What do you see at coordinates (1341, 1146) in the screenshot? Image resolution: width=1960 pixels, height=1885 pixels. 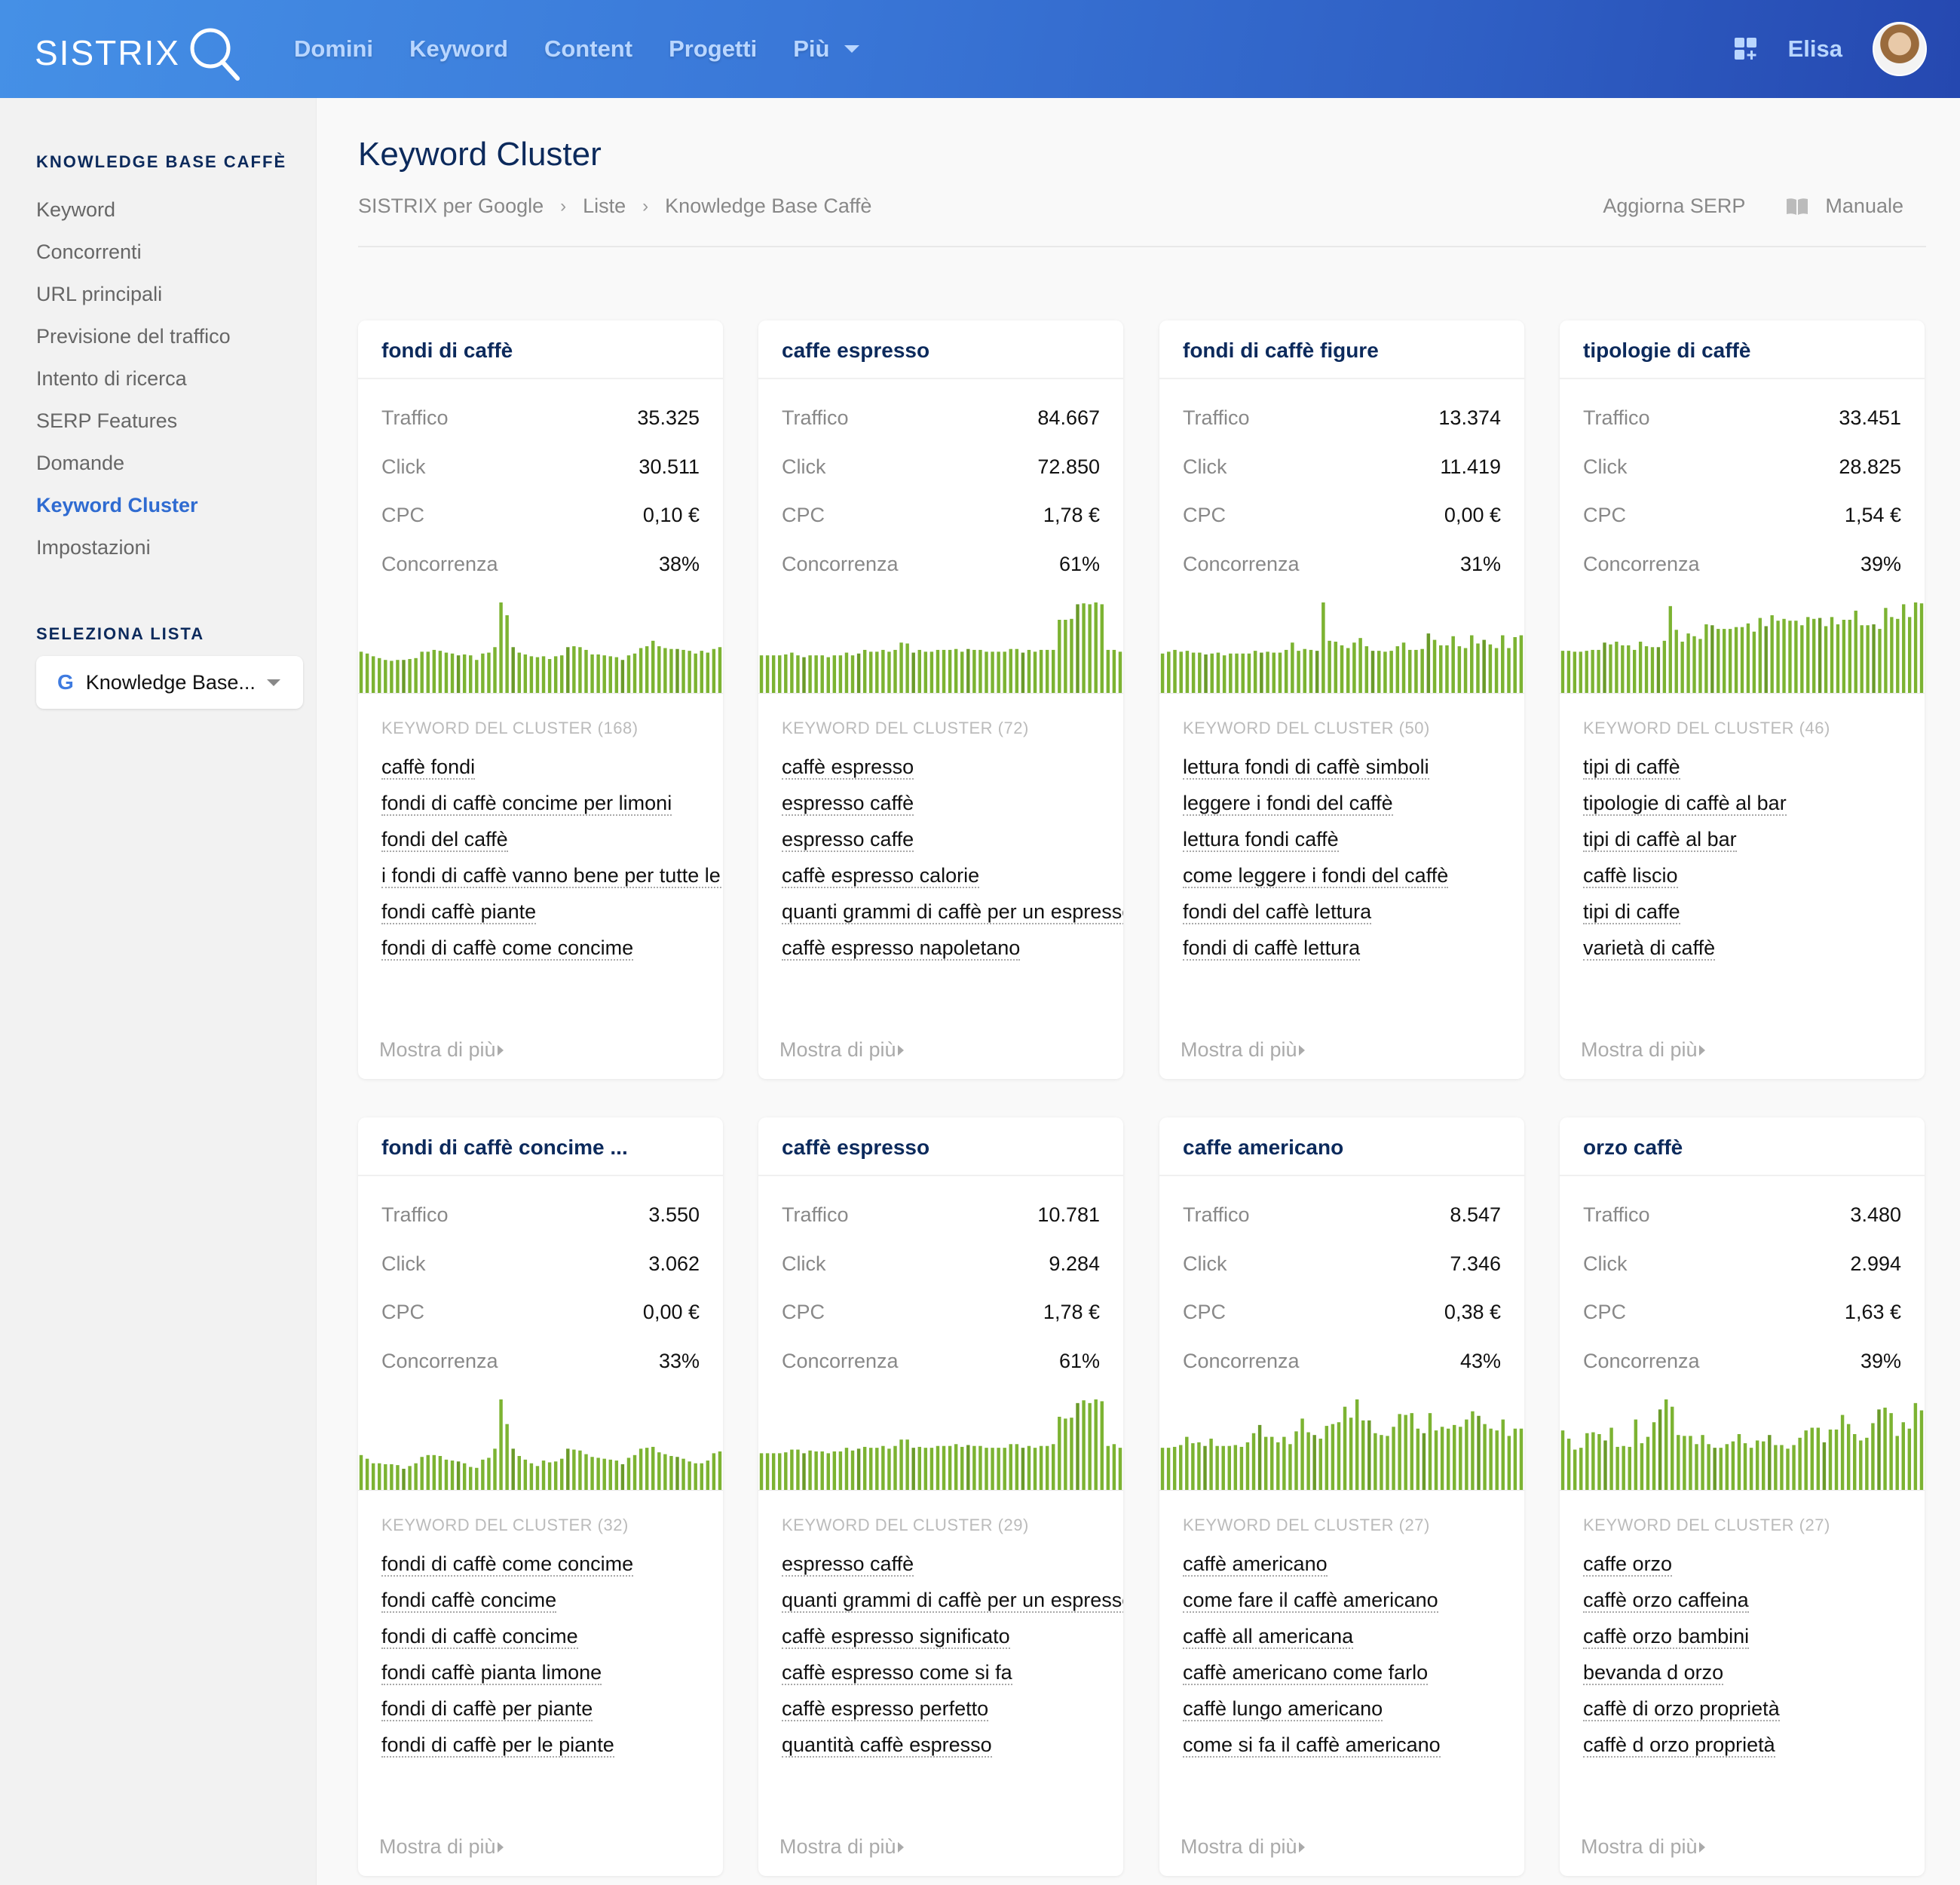 I see `cluster-title: caffe americano` at bounding box center [1341, 1146].